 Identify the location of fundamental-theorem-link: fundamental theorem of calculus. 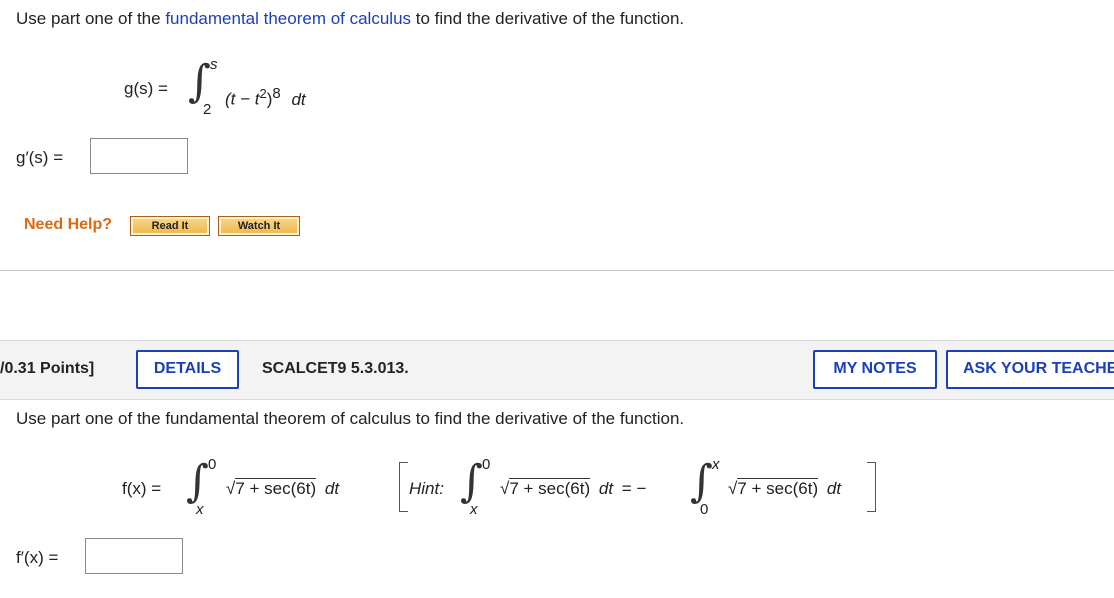
(288, 18).